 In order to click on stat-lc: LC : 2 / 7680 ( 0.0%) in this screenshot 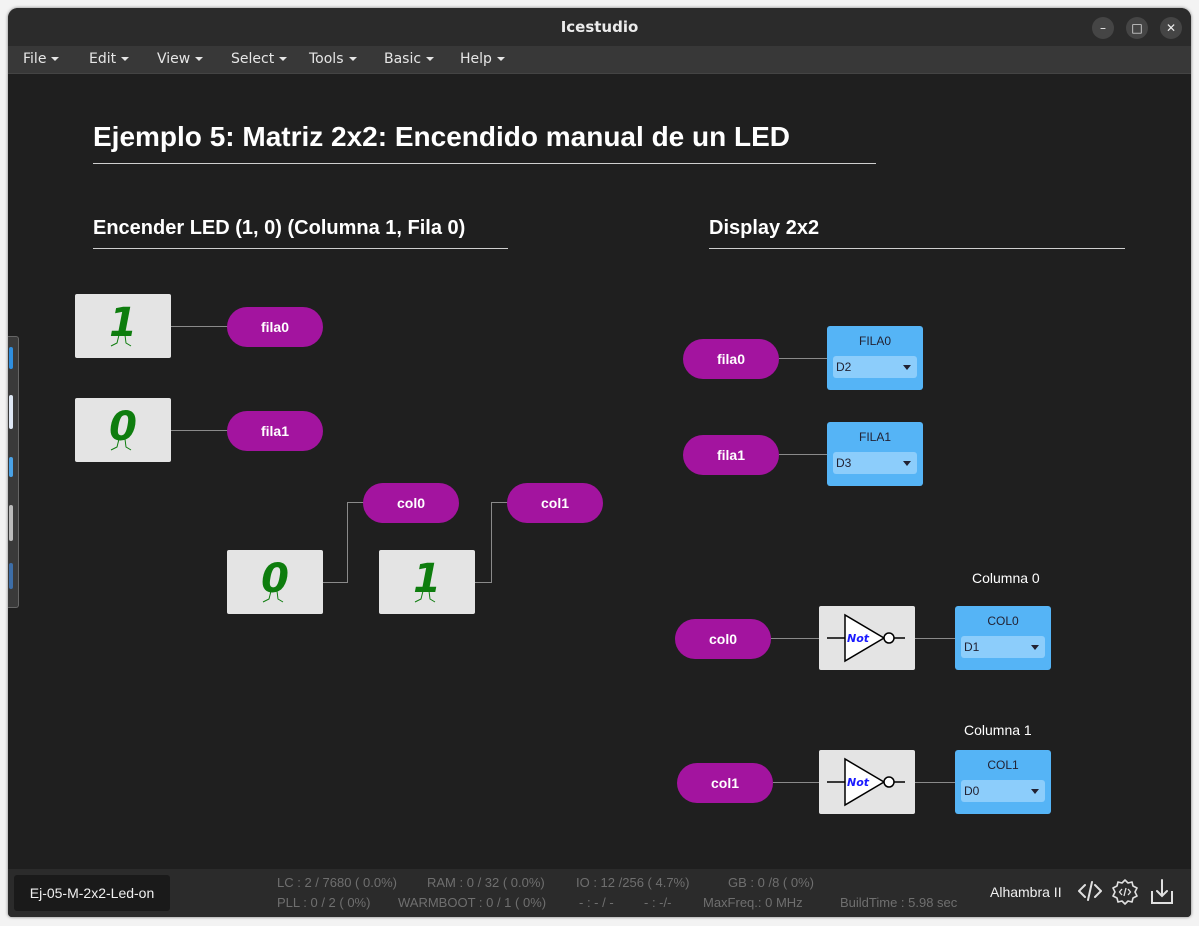, I will do `click(337, 882)`.